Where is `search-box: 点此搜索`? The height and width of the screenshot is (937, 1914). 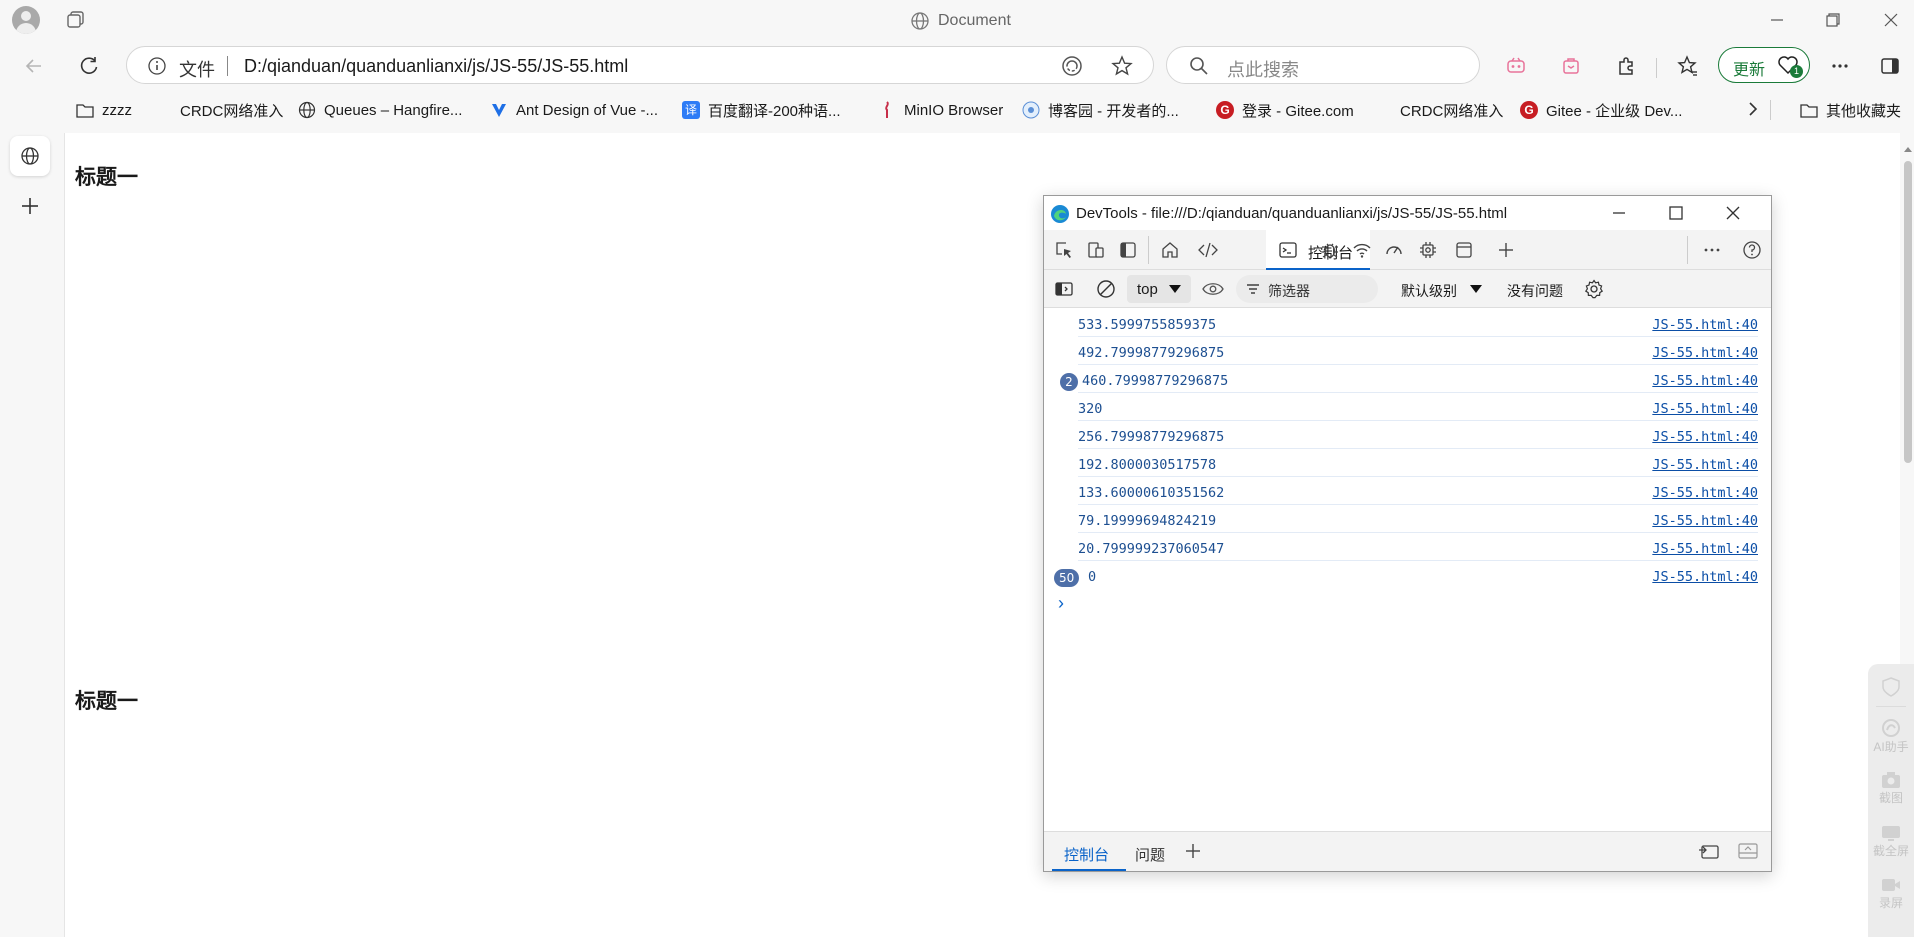
search-box: 点此搜索 is located at coordinates (1323, 65).